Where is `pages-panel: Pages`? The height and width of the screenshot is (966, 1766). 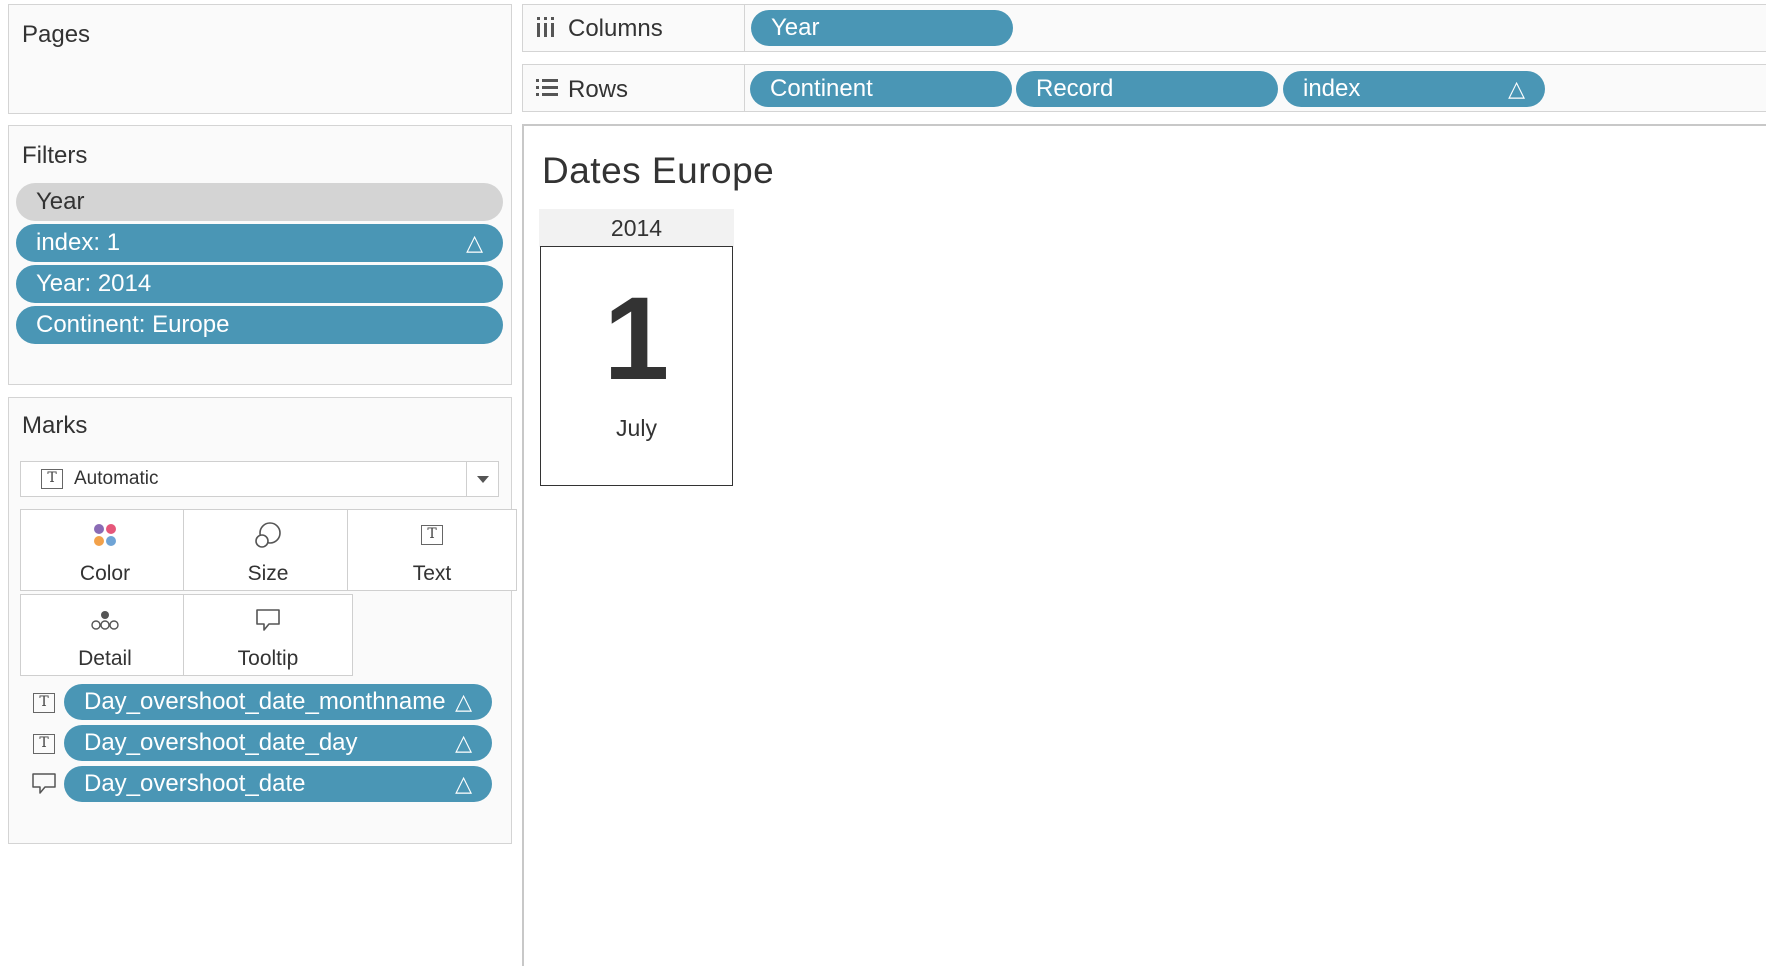 pages-panel: Pages is located at coordinates (260, 59).